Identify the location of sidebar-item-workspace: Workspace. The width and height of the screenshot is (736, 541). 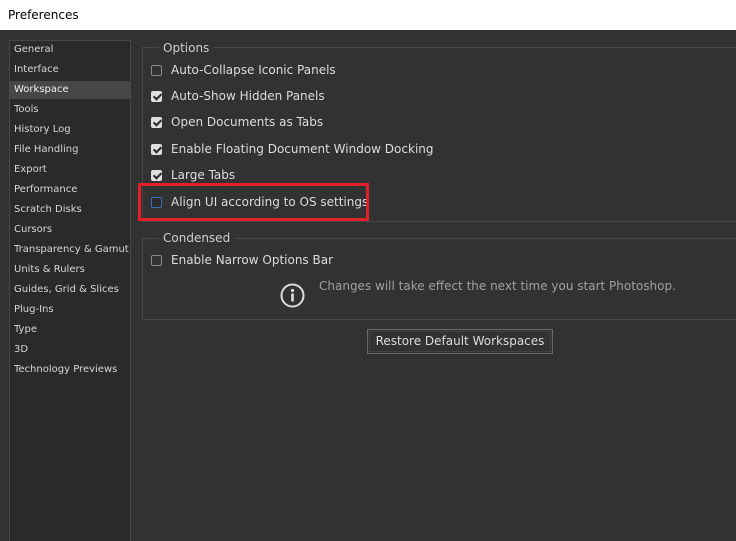
(70, 90).